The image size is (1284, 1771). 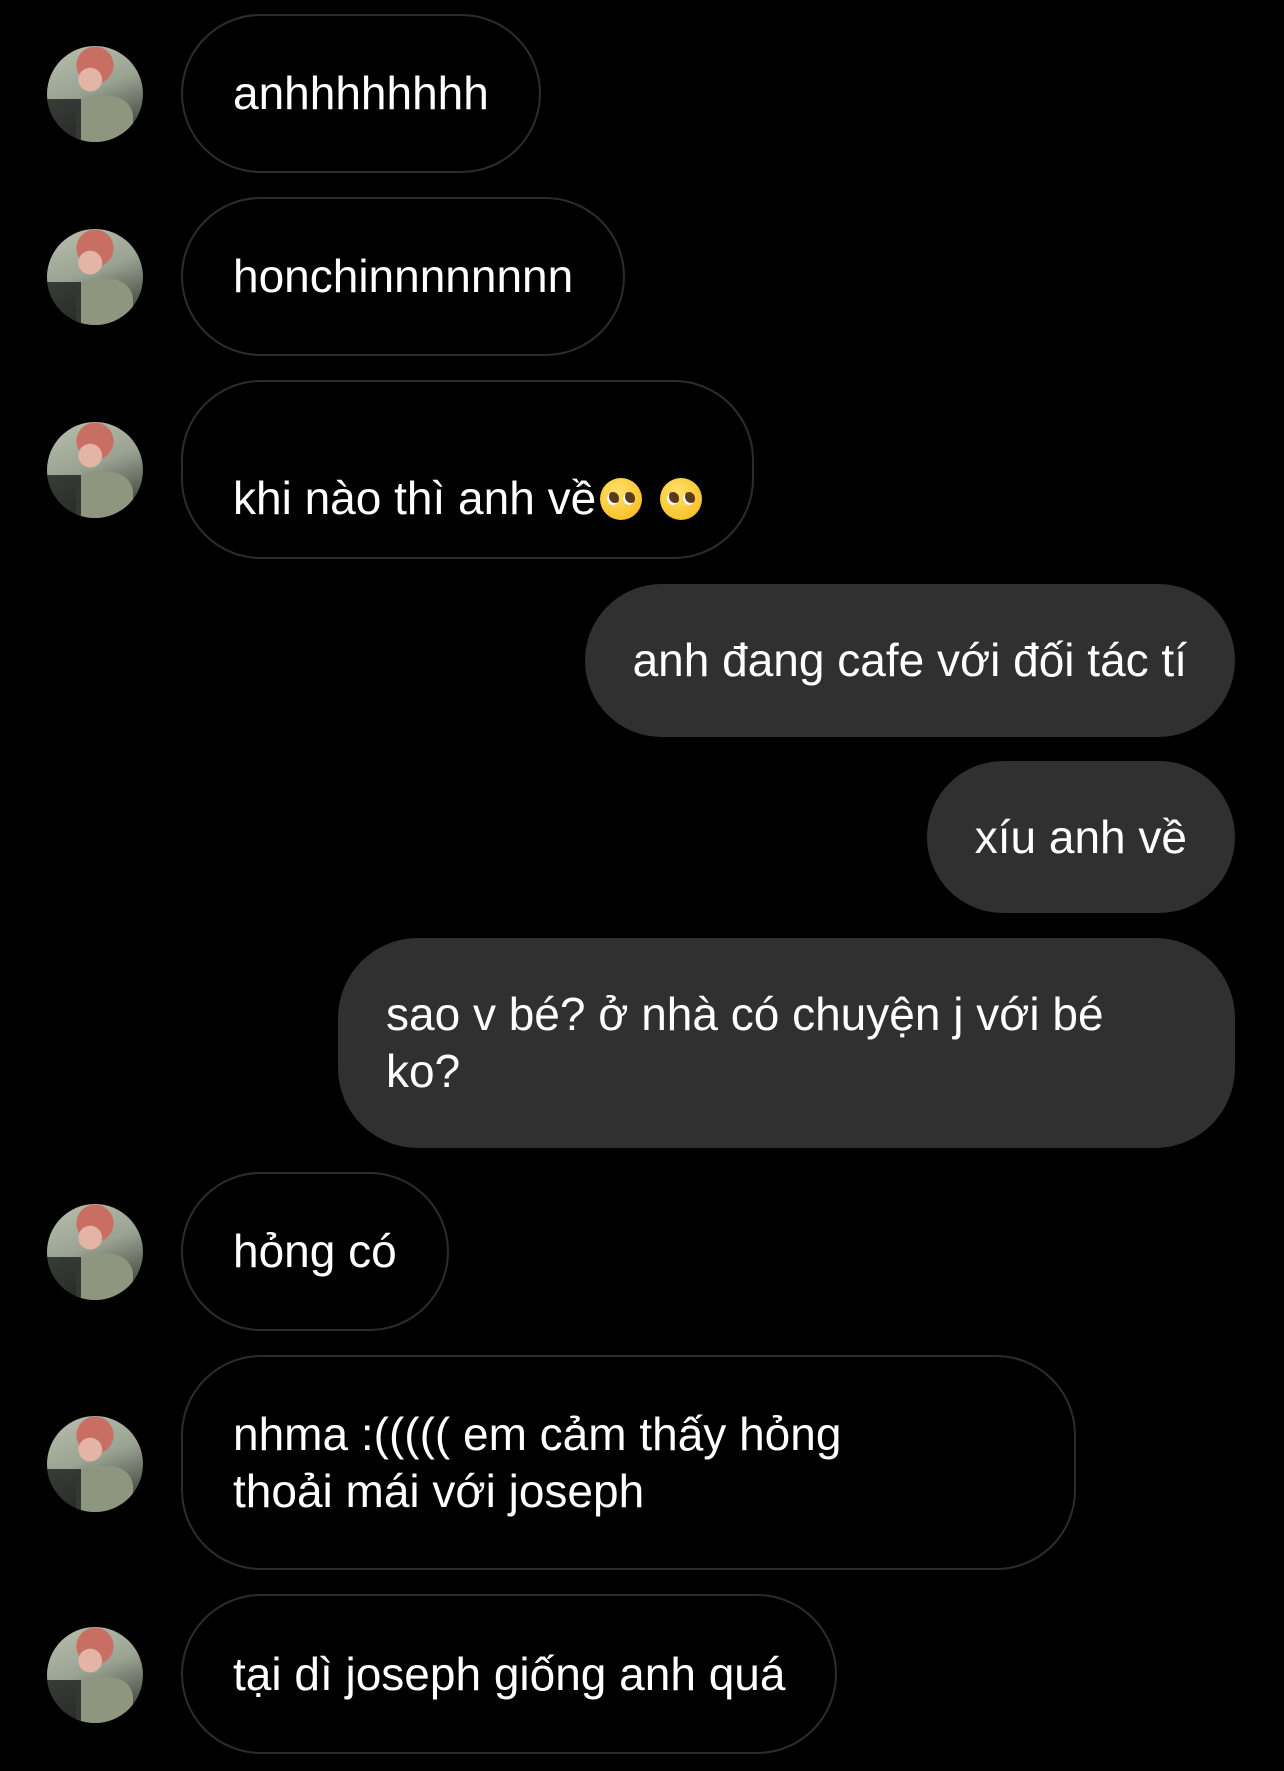 I want to click on incoming-message-bubble: hỏng có, so click(x=315, y=1251).